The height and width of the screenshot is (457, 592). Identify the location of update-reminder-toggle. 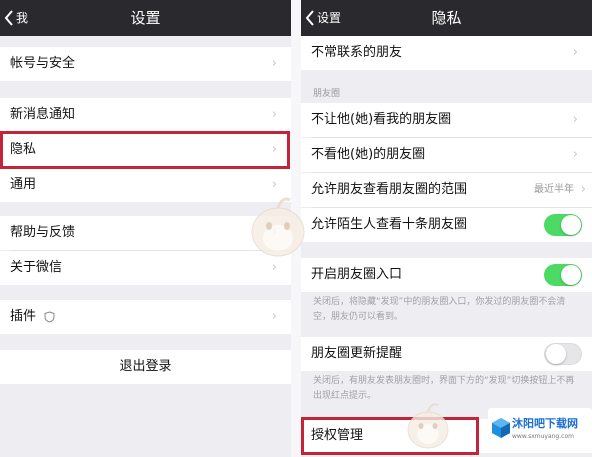
(563, 354).